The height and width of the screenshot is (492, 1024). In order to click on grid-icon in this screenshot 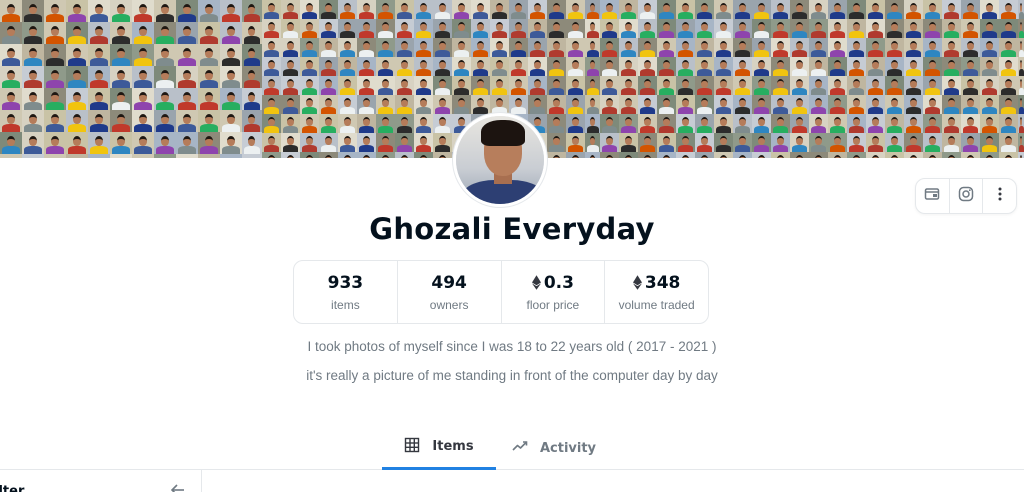, I will do `click(412, 447)`.